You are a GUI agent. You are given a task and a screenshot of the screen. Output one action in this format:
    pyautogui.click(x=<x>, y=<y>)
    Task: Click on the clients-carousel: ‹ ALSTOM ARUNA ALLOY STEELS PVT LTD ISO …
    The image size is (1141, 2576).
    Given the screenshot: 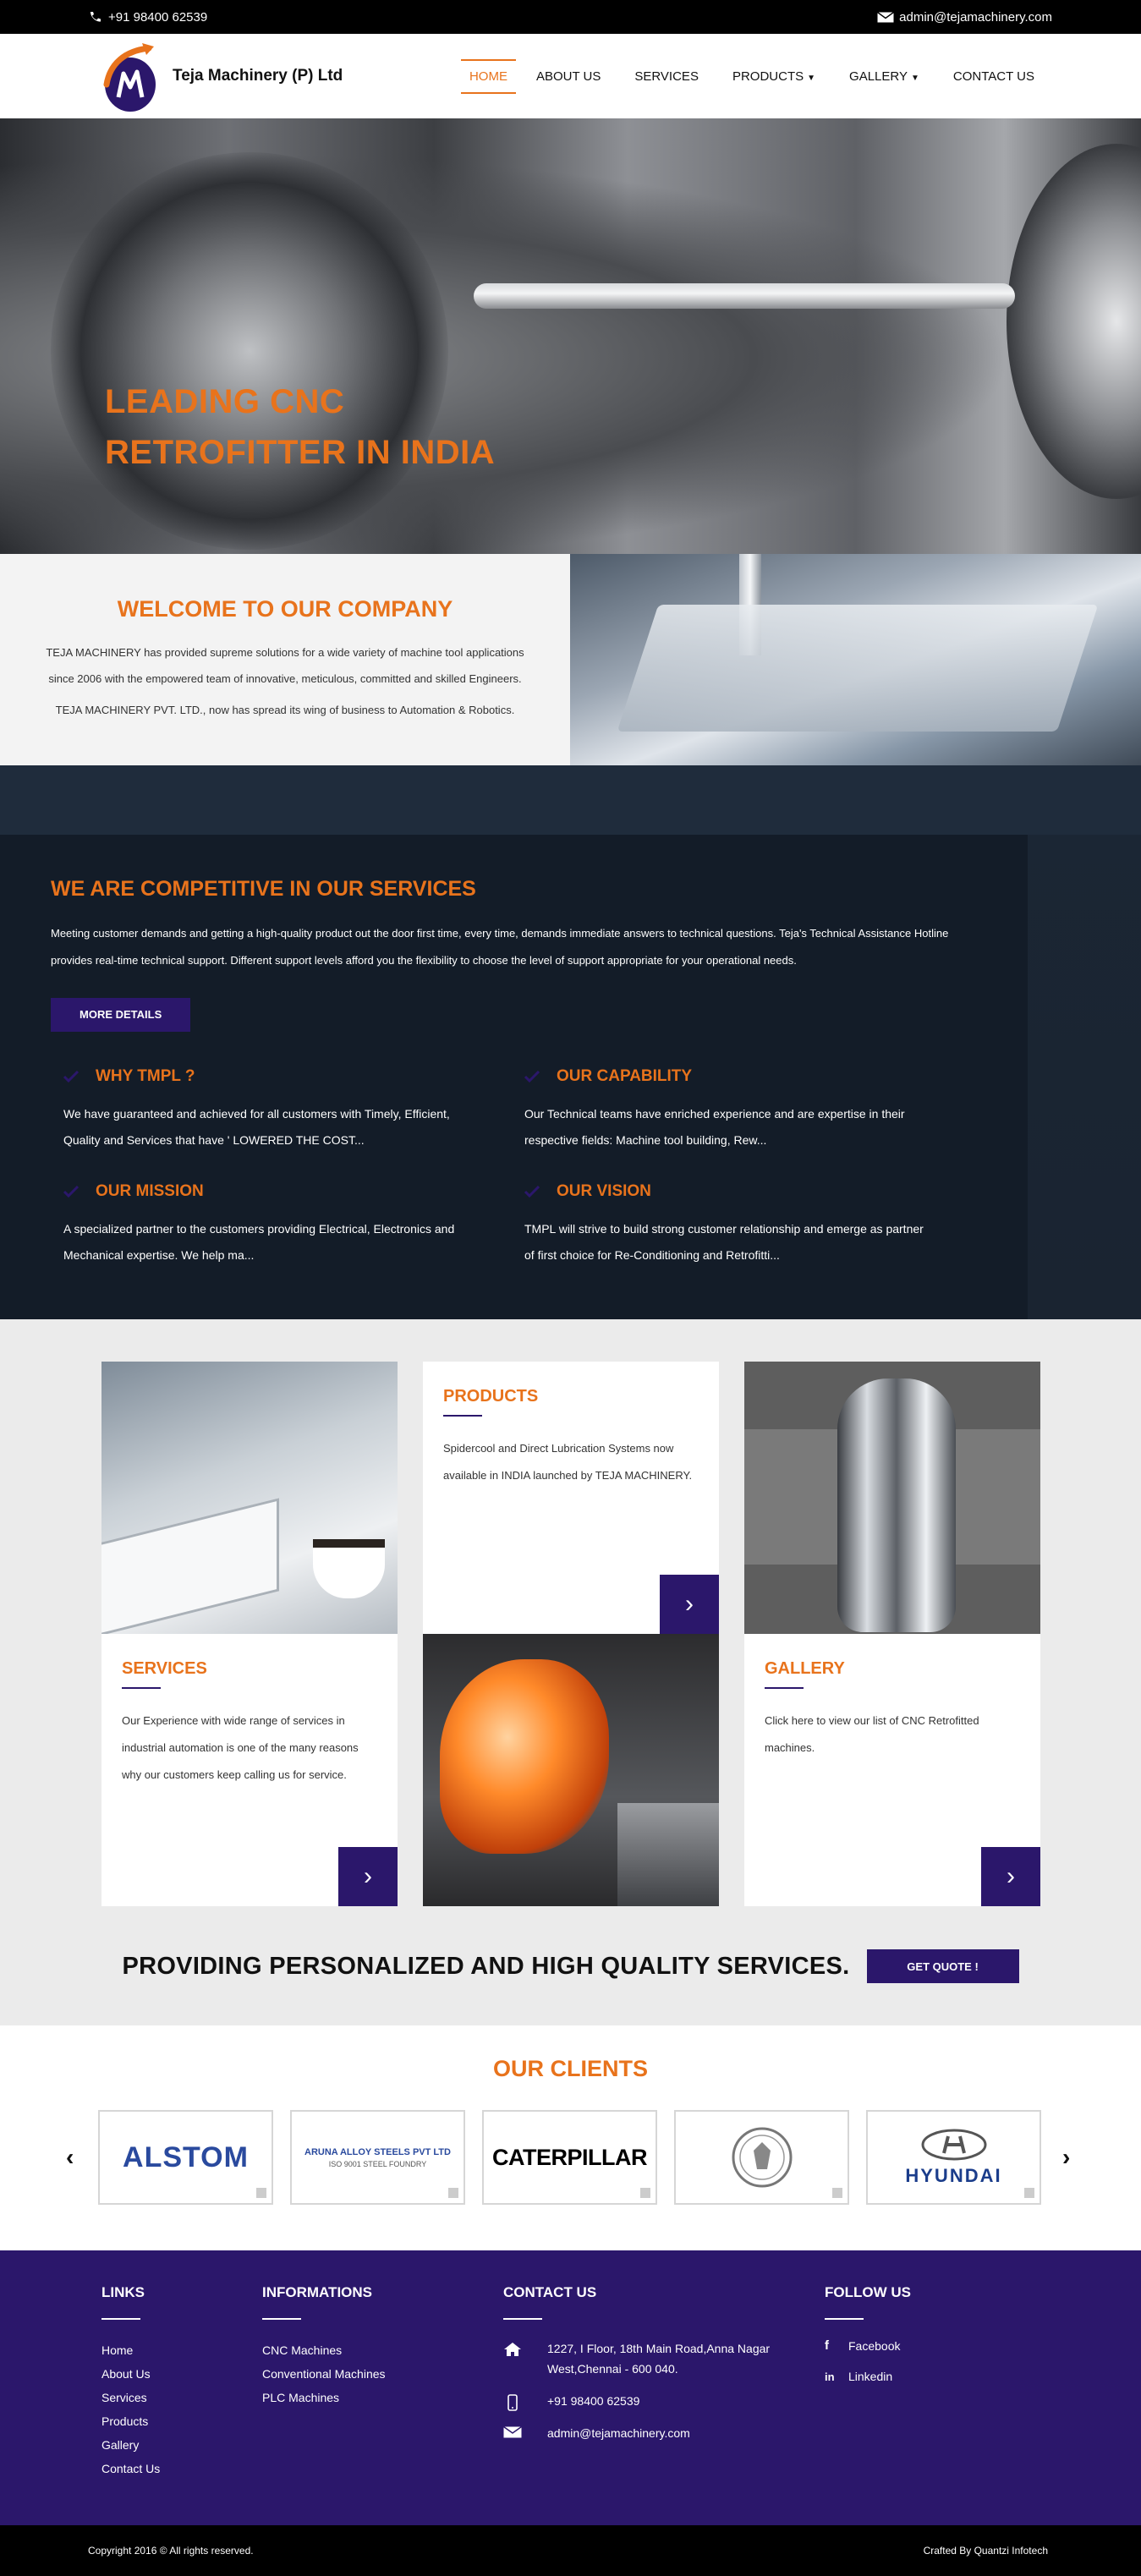 What is the action you would take?
    pyautogui.click(x=570, y=2157)
    